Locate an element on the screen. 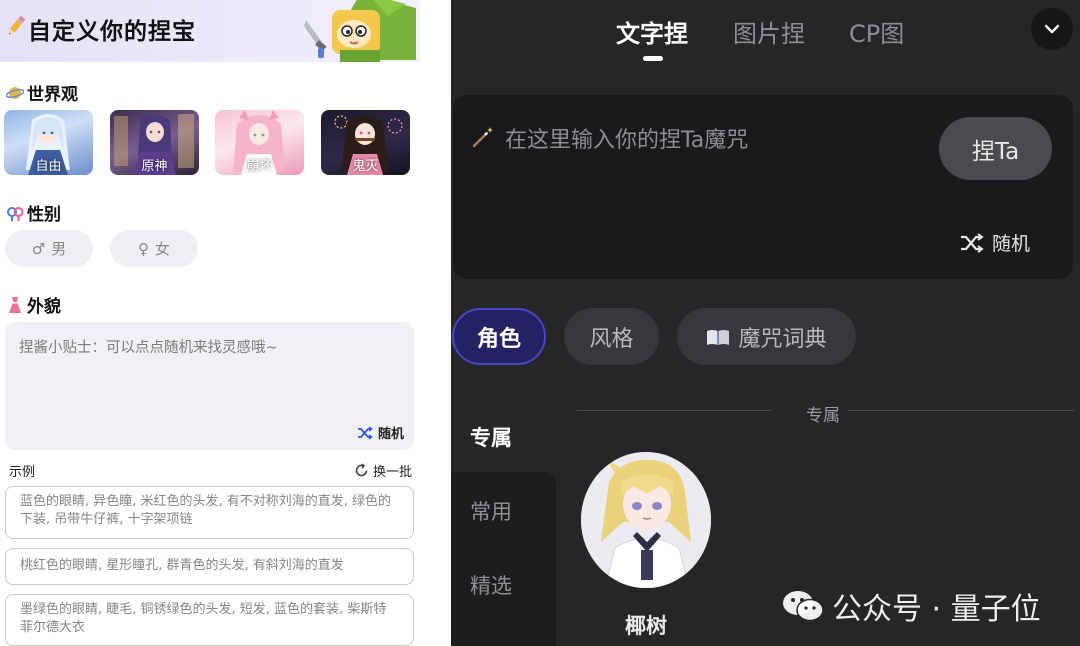  gender-icon is located at coordinates (15, 213).